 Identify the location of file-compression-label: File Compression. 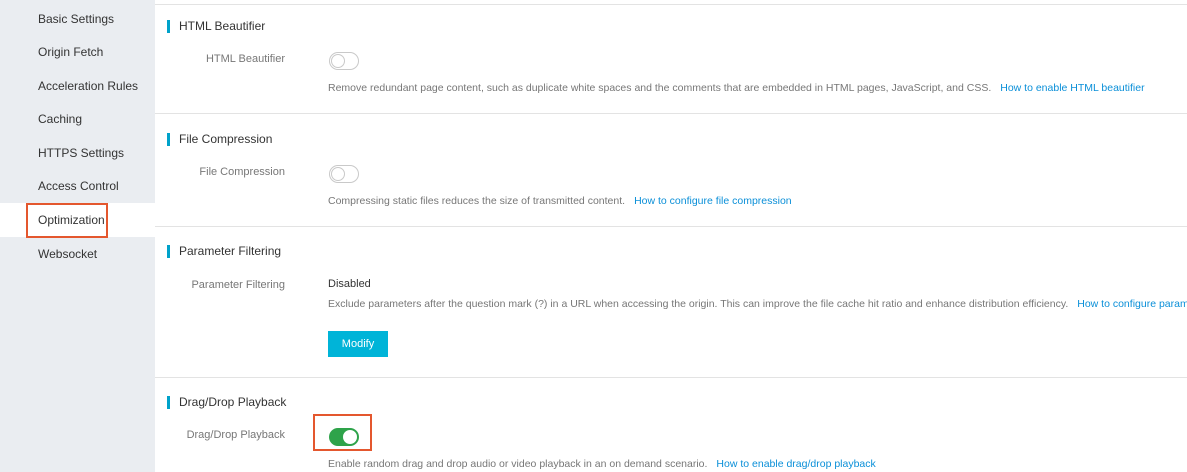
(242, 172).